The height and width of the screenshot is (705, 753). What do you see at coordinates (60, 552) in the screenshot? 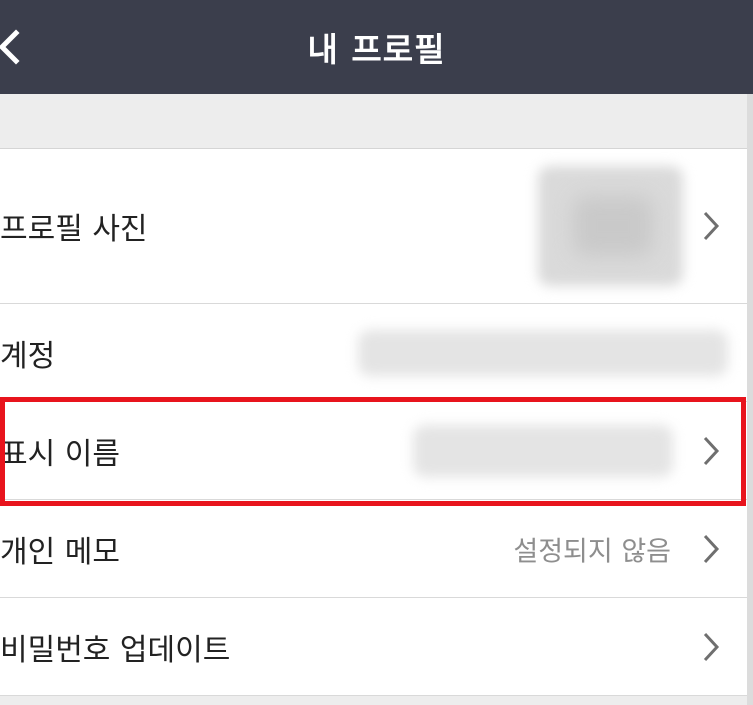
I see `row-label-personal-memo: 개인 메모` at bounding box center [60, 552].